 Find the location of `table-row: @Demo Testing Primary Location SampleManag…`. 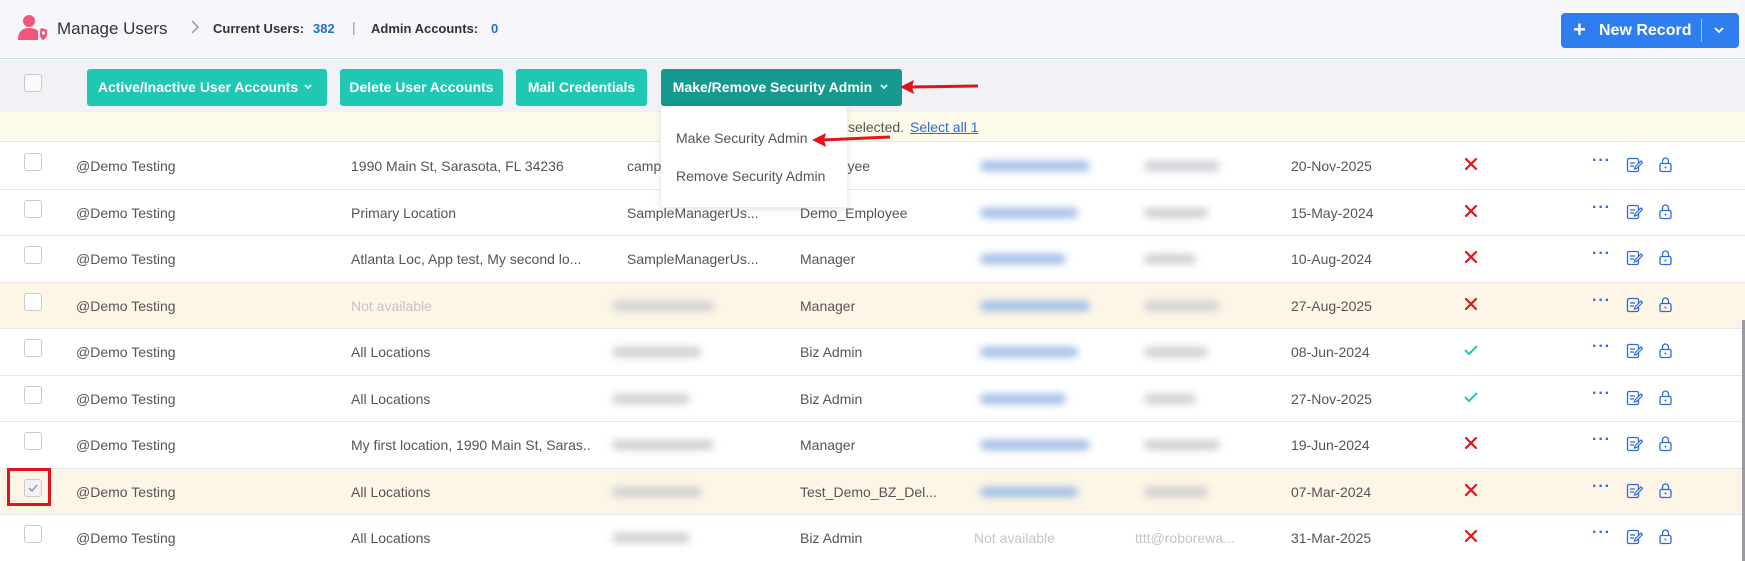

table-row: @Demo Testing Primary Location SampleManag… is located at coordinates (872, 213).